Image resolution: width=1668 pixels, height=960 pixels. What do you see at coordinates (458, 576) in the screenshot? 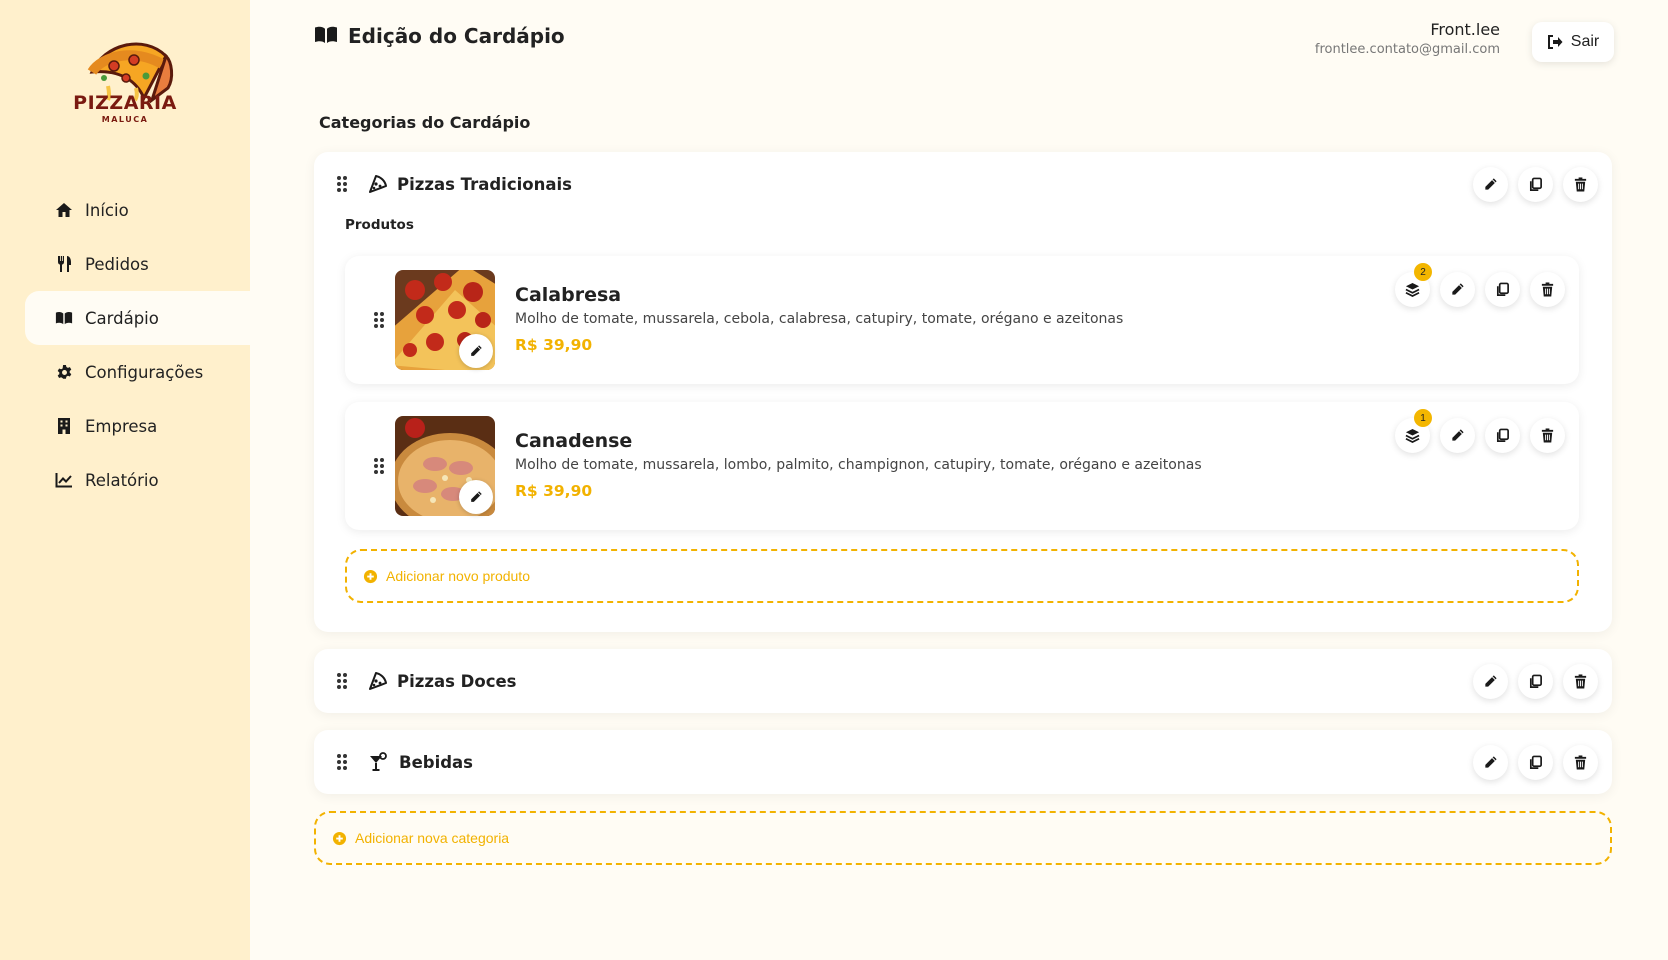
I see `add-product-label: Adicionar novo produto` at bounding box center [458, 576].